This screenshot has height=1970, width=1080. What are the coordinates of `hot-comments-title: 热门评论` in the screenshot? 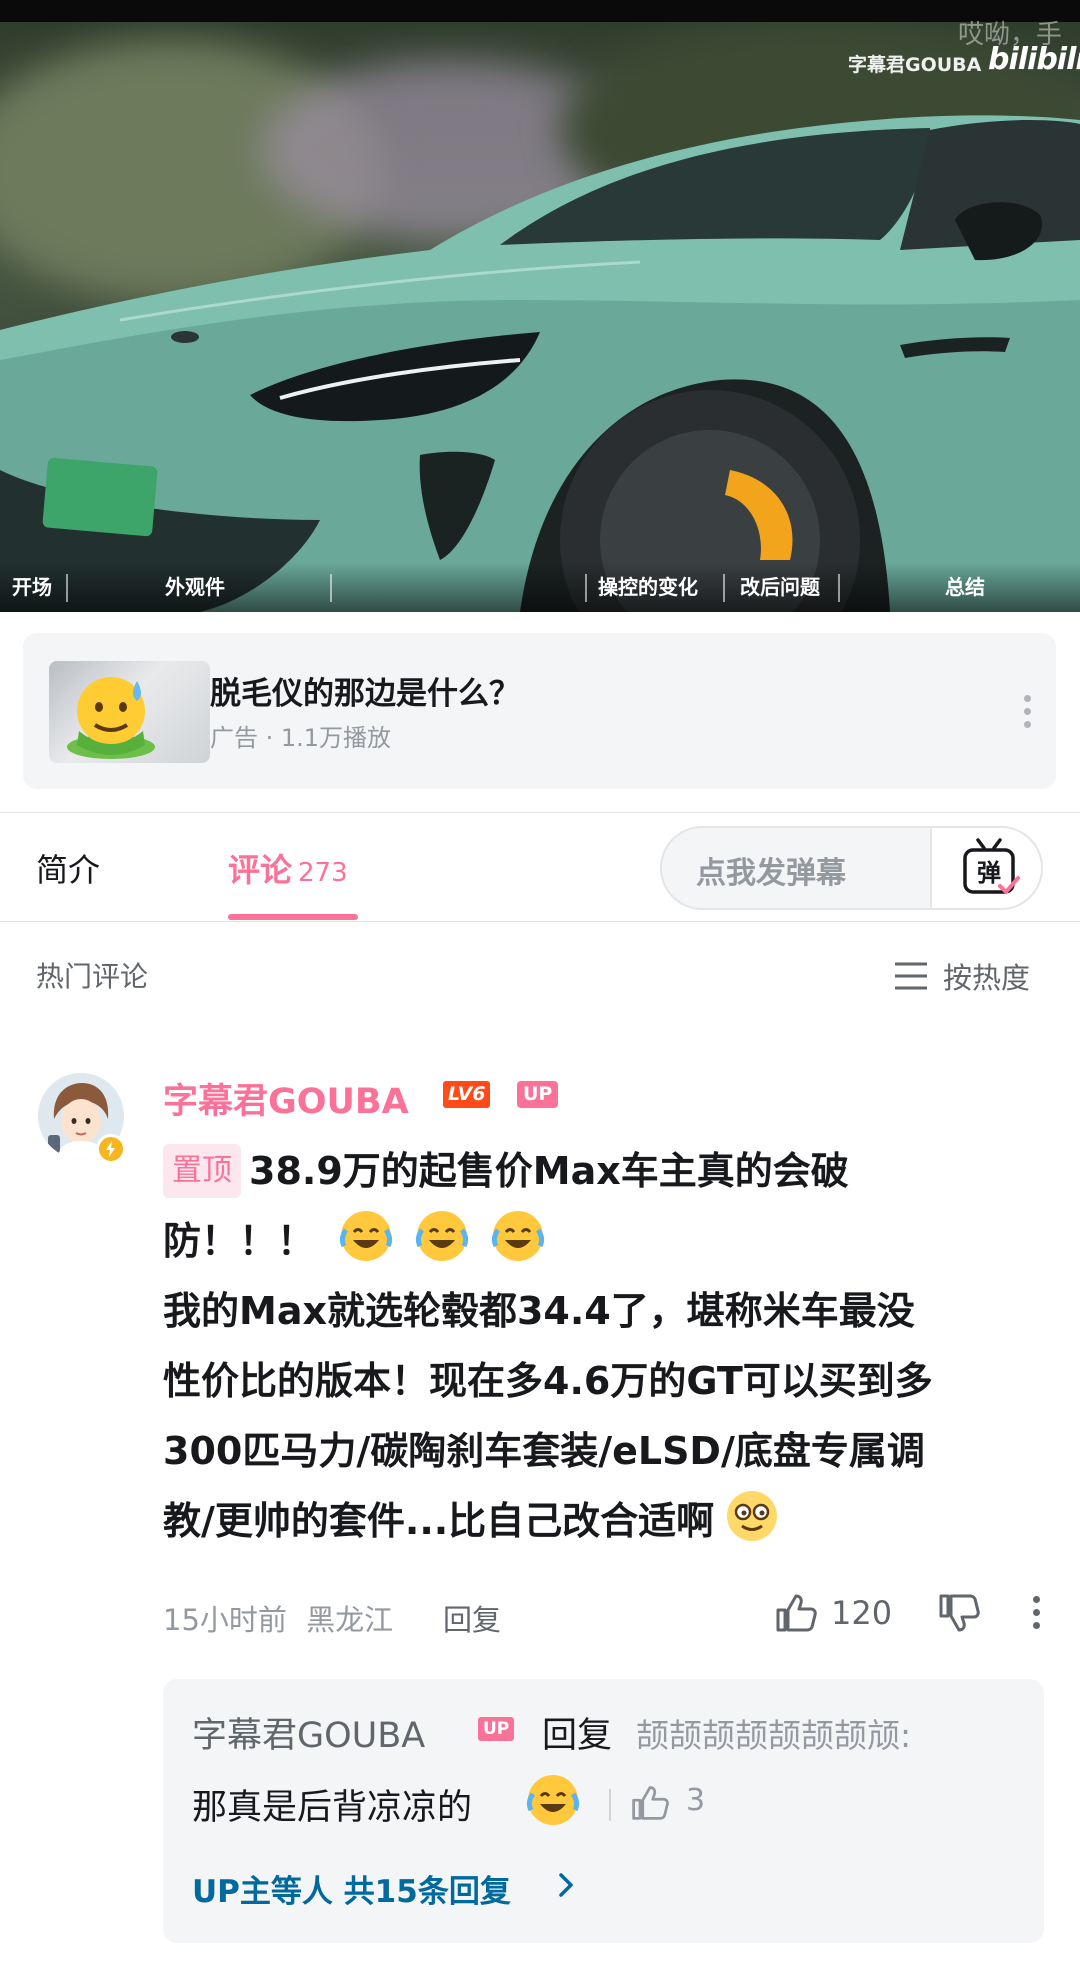 It's located at (92, 976).